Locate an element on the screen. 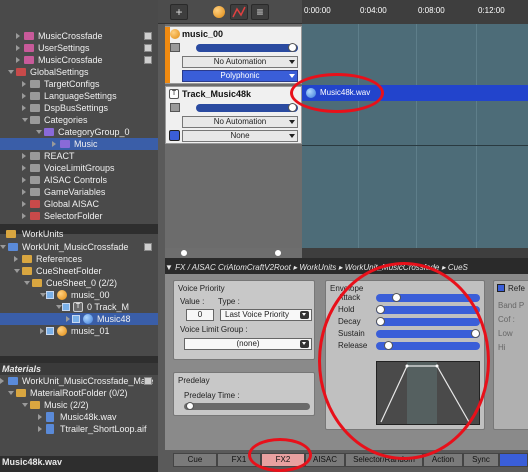 This screenshot has width=528, height=472. tab-fx2: FX2 is located at coordinates (283, 460).